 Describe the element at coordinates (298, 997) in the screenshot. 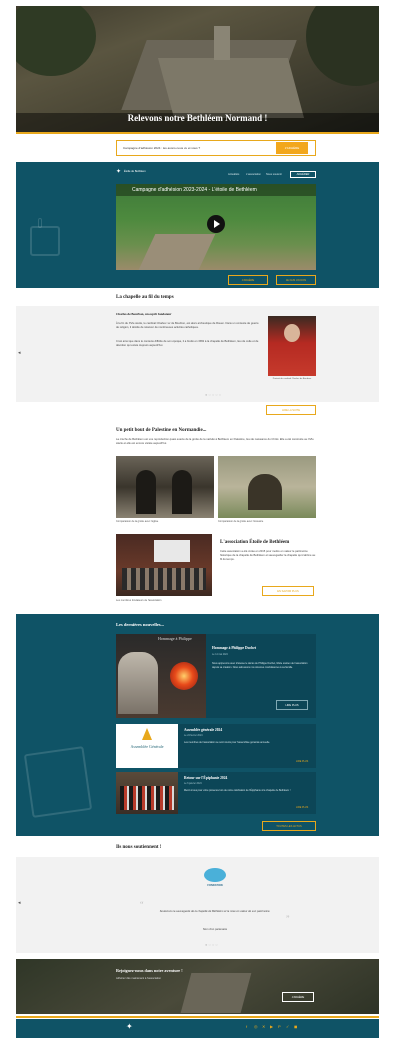

I see `join-adhere-button: J'ADHÈRE` at that location.